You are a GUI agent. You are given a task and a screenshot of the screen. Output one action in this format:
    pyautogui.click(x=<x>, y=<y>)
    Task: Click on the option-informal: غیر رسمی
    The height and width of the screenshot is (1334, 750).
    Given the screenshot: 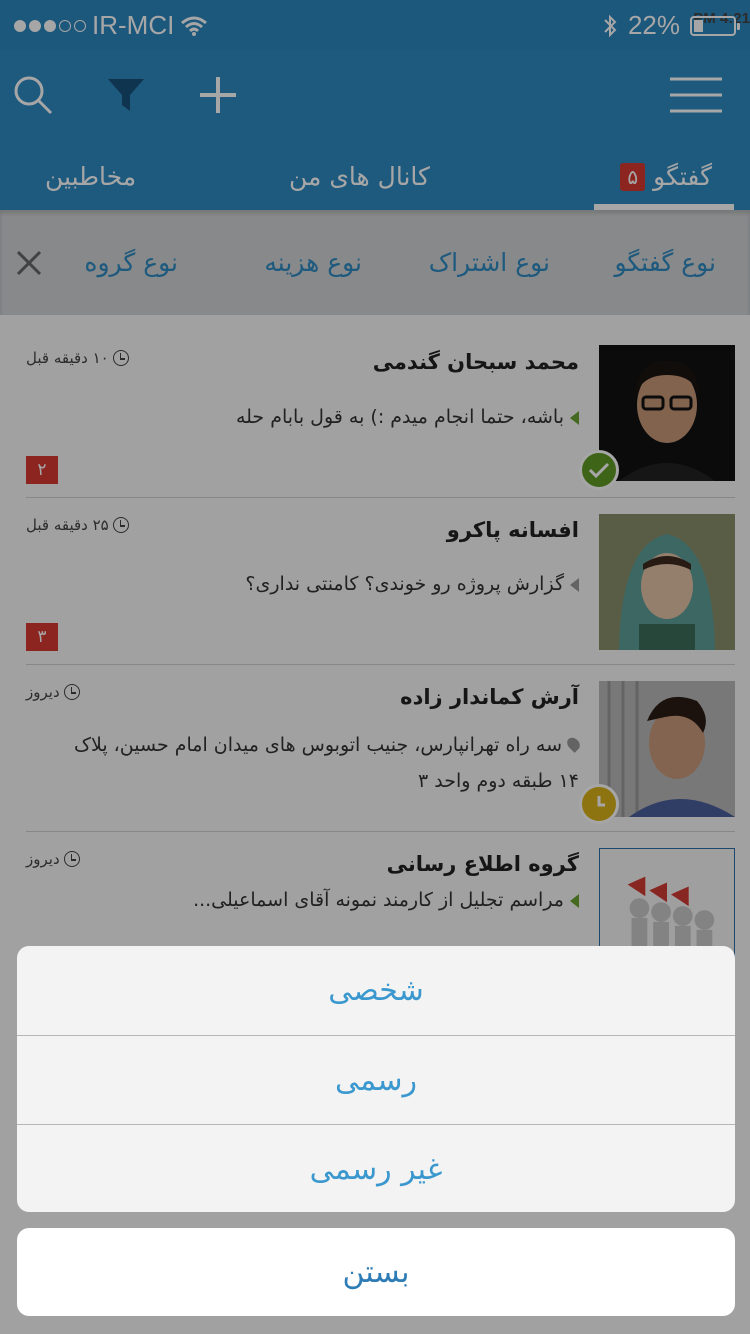 What is the action you would take?
    pyautogui.click(x=376, y=1168)
    